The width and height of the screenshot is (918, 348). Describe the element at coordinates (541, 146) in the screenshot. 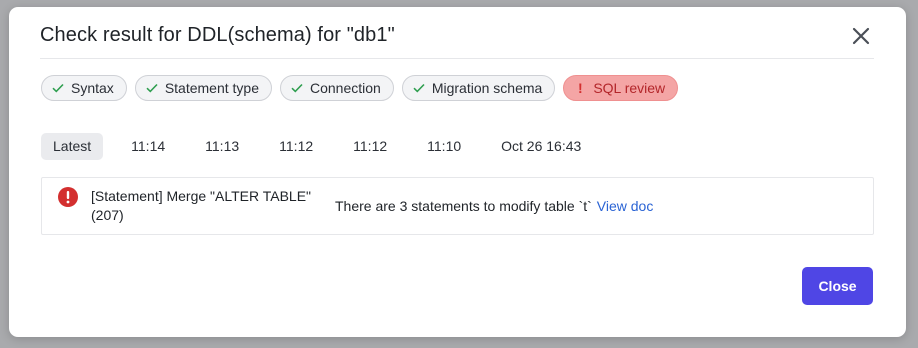

I see `tab-history-item: Oct 26 16:43` at that location.